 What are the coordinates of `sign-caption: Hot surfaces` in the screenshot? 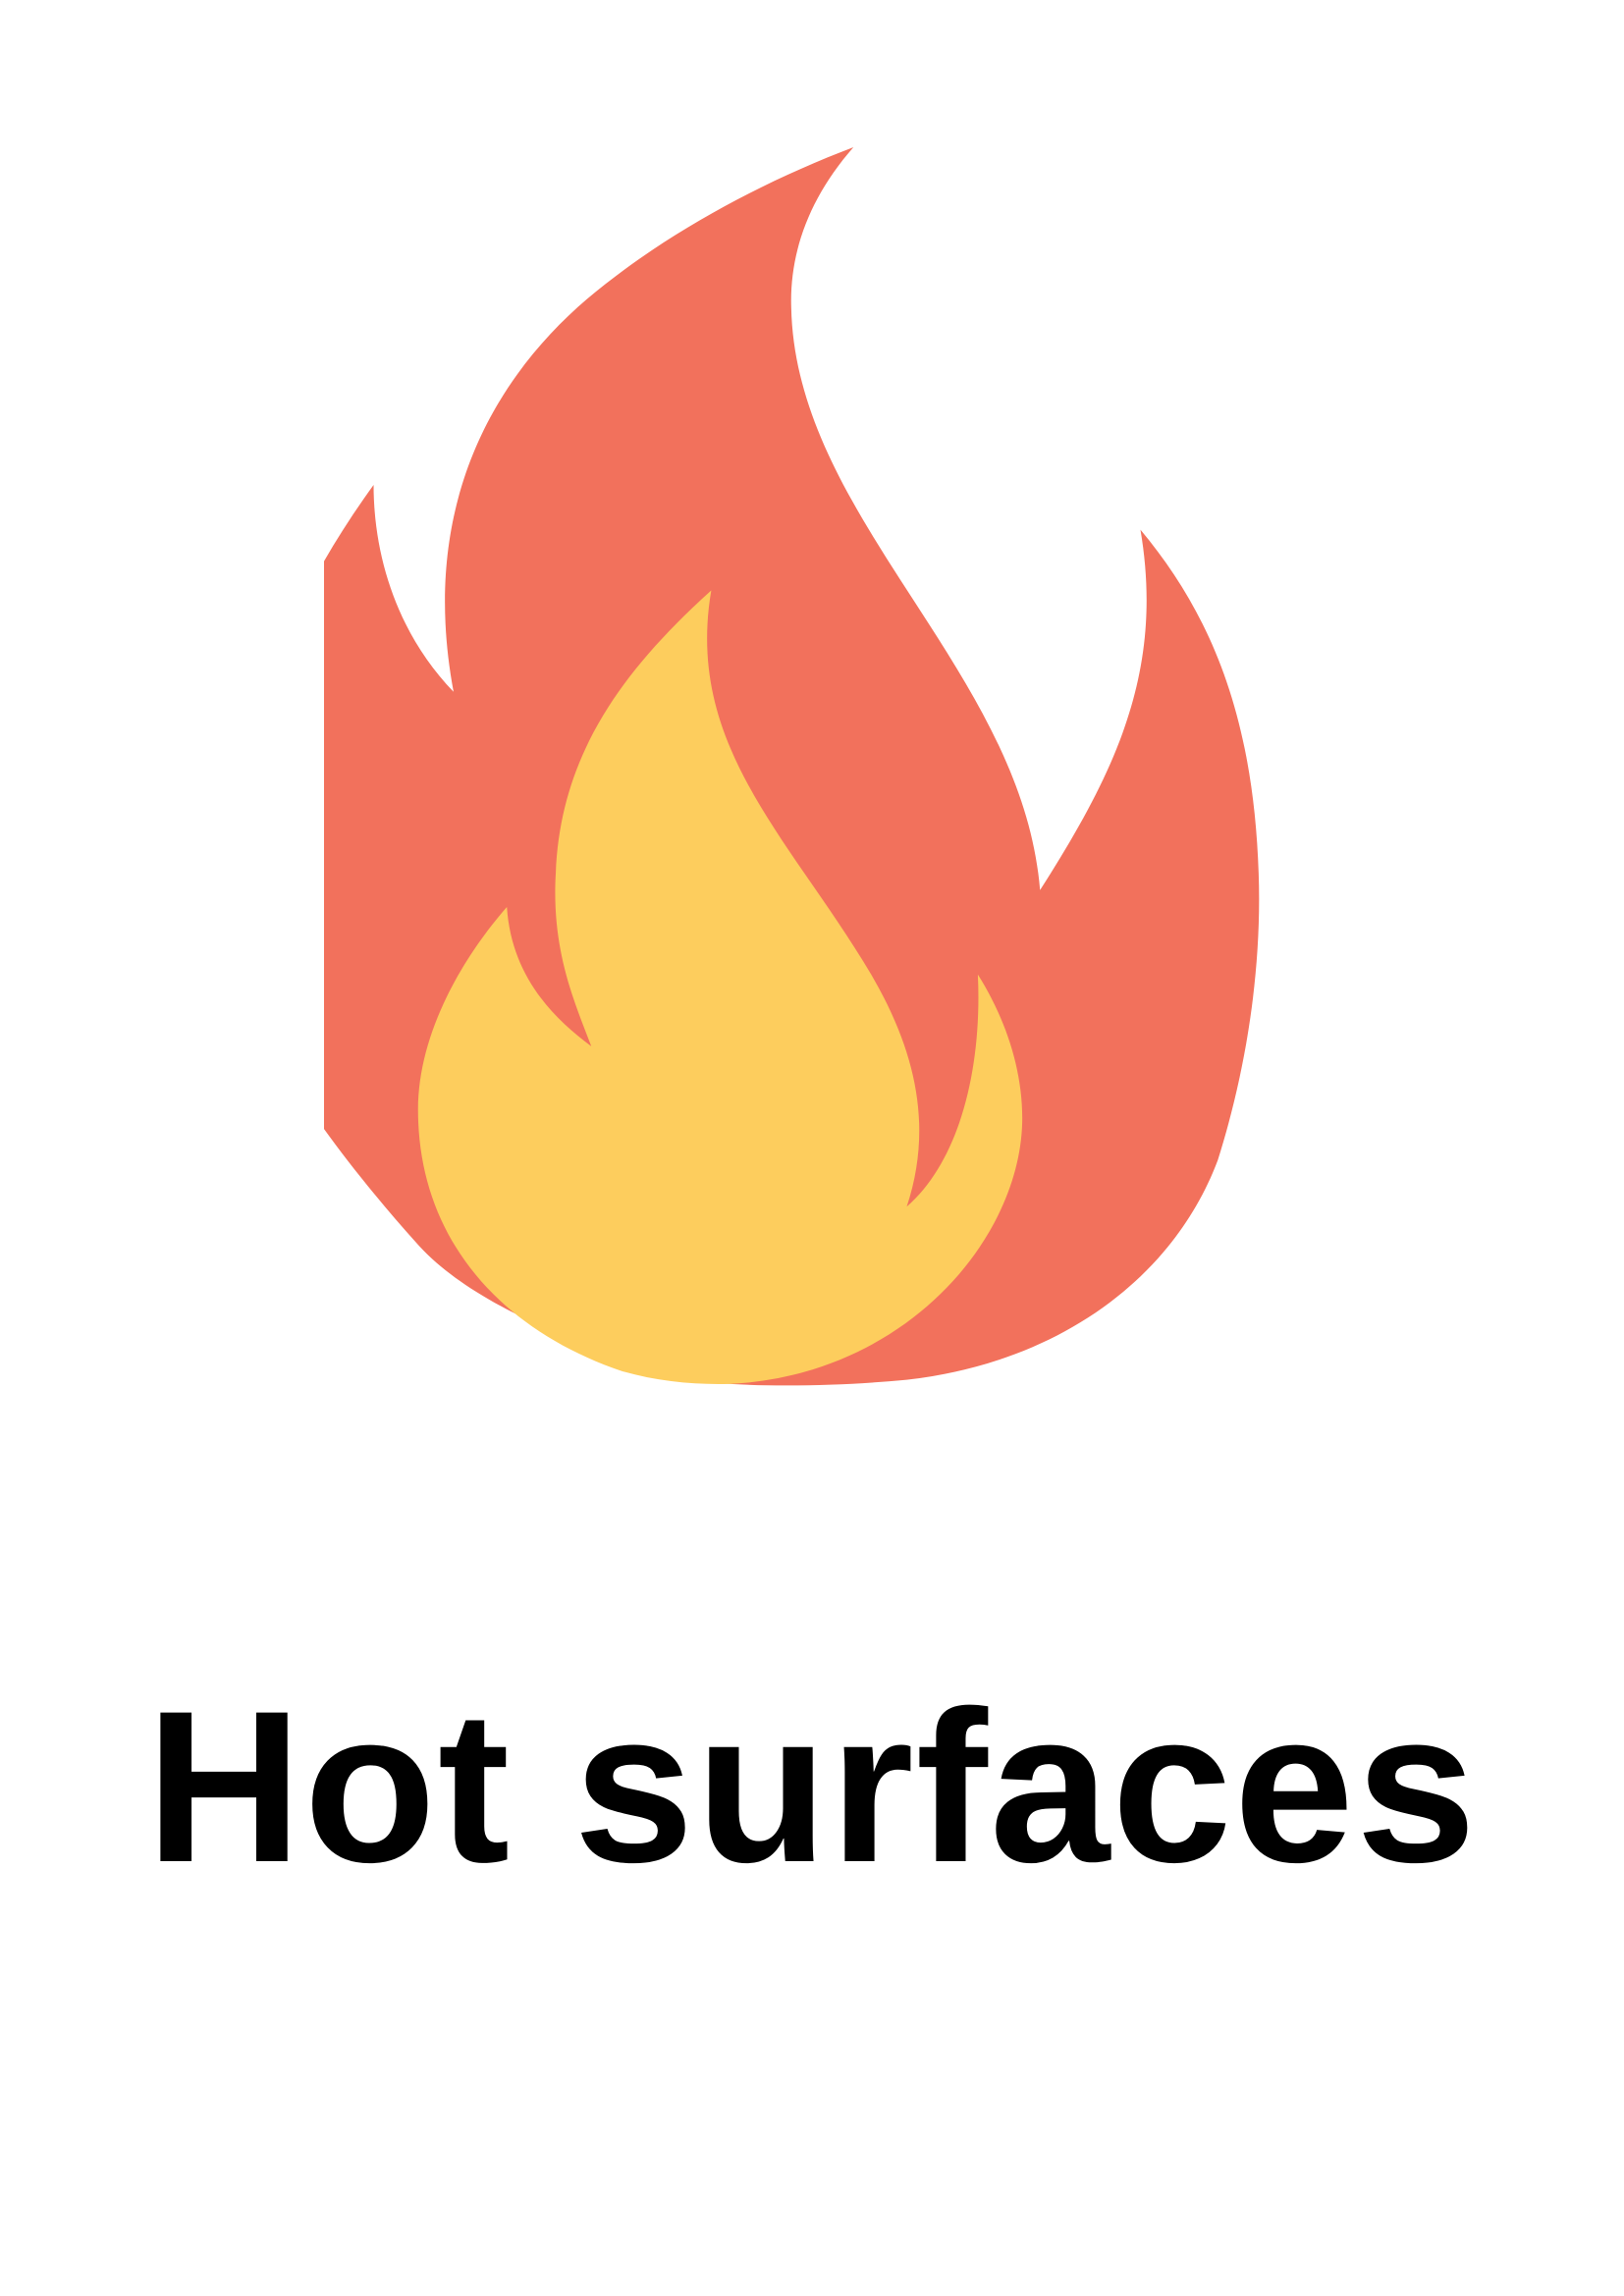 It's located at (812, 1786).